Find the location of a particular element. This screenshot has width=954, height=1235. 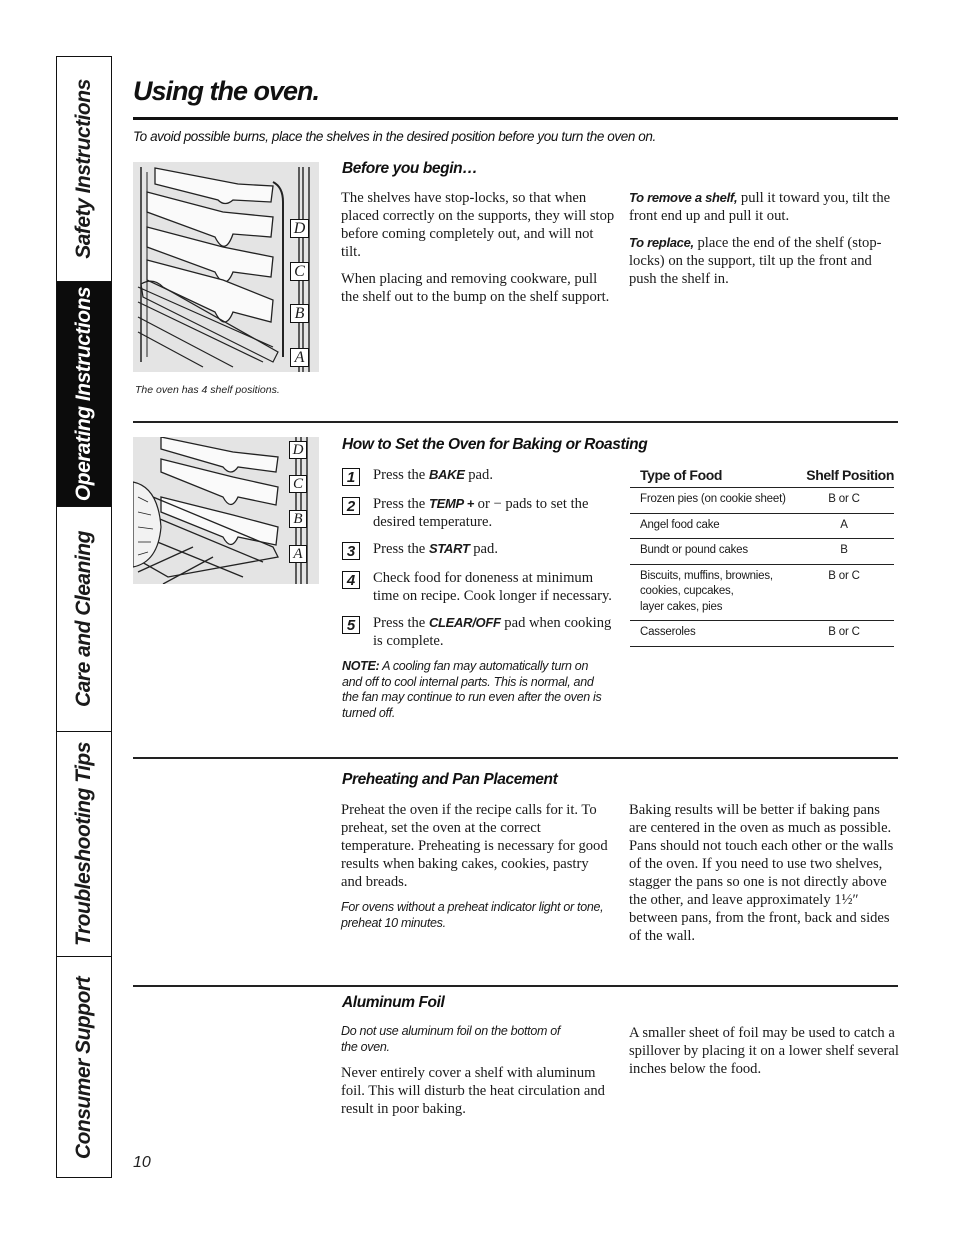

tab-label: Operating Instructions is located at coordinates (83, 394).